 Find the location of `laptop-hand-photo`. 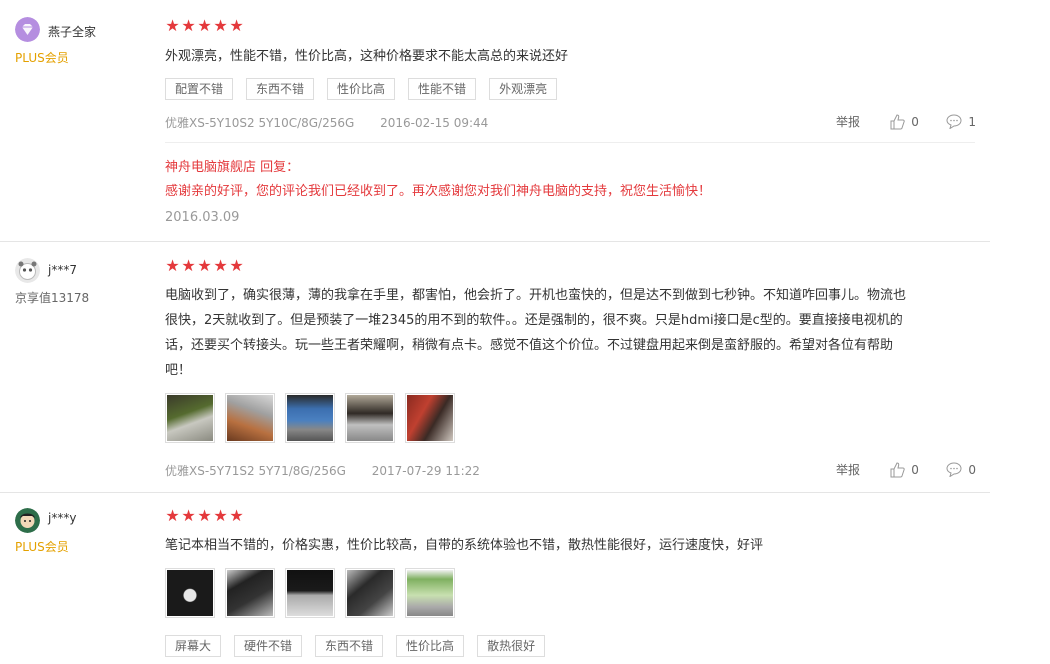

laptop-hand-photo is located at coordinates (250, 418).